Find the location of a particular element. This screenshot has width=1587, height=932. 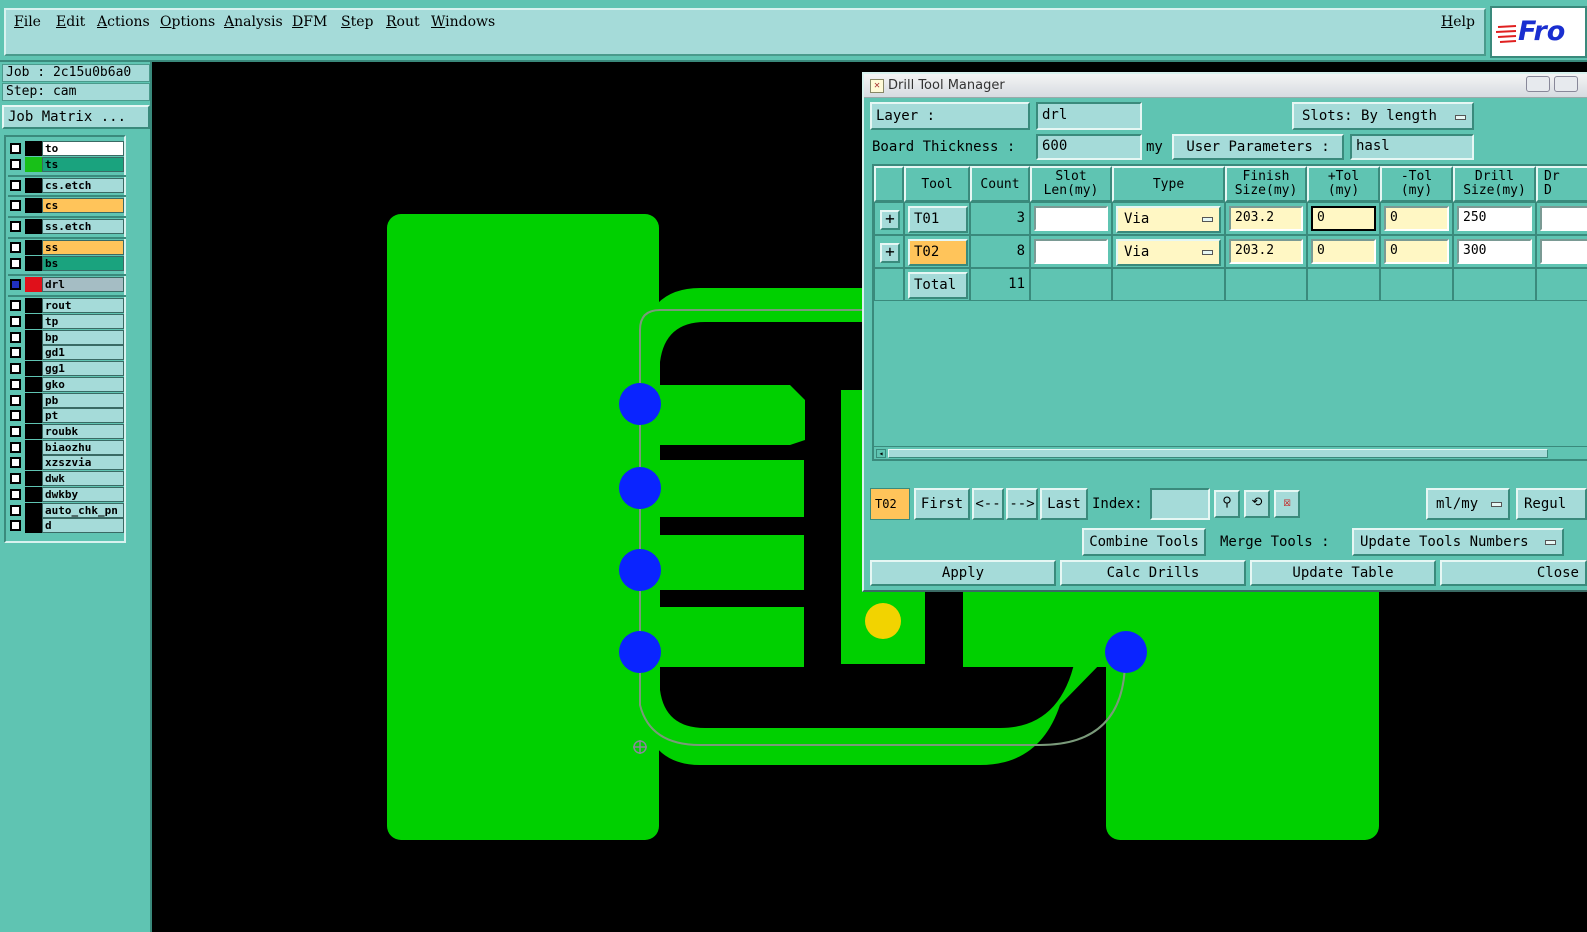

layer-name: ss is located at coordinates (83, 247).